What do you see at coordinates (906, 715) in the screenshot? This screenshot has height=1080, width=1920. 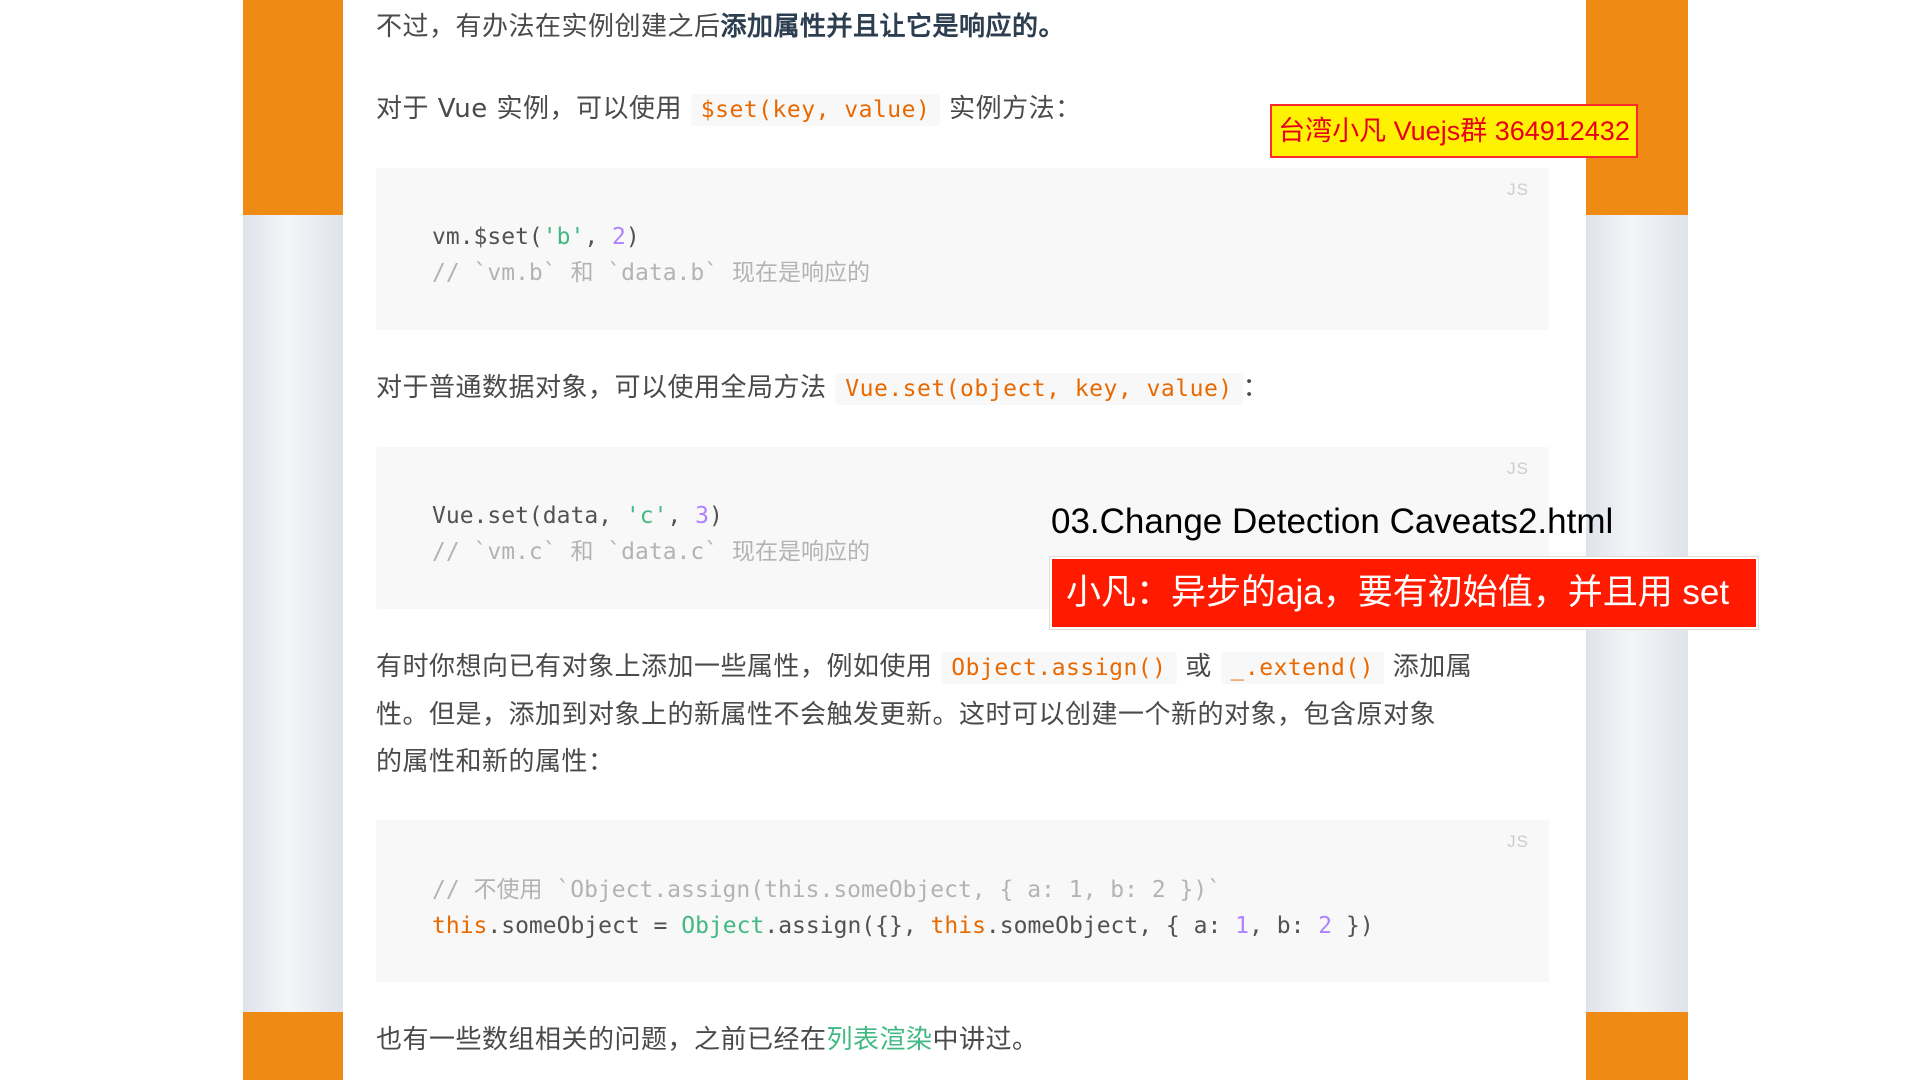 I see `p4-line-2: 性。但是，添加到对象上的新属性不会触发更新。这时可以创建一个新的对象，包含原对象` at bounding box center [906, 715].